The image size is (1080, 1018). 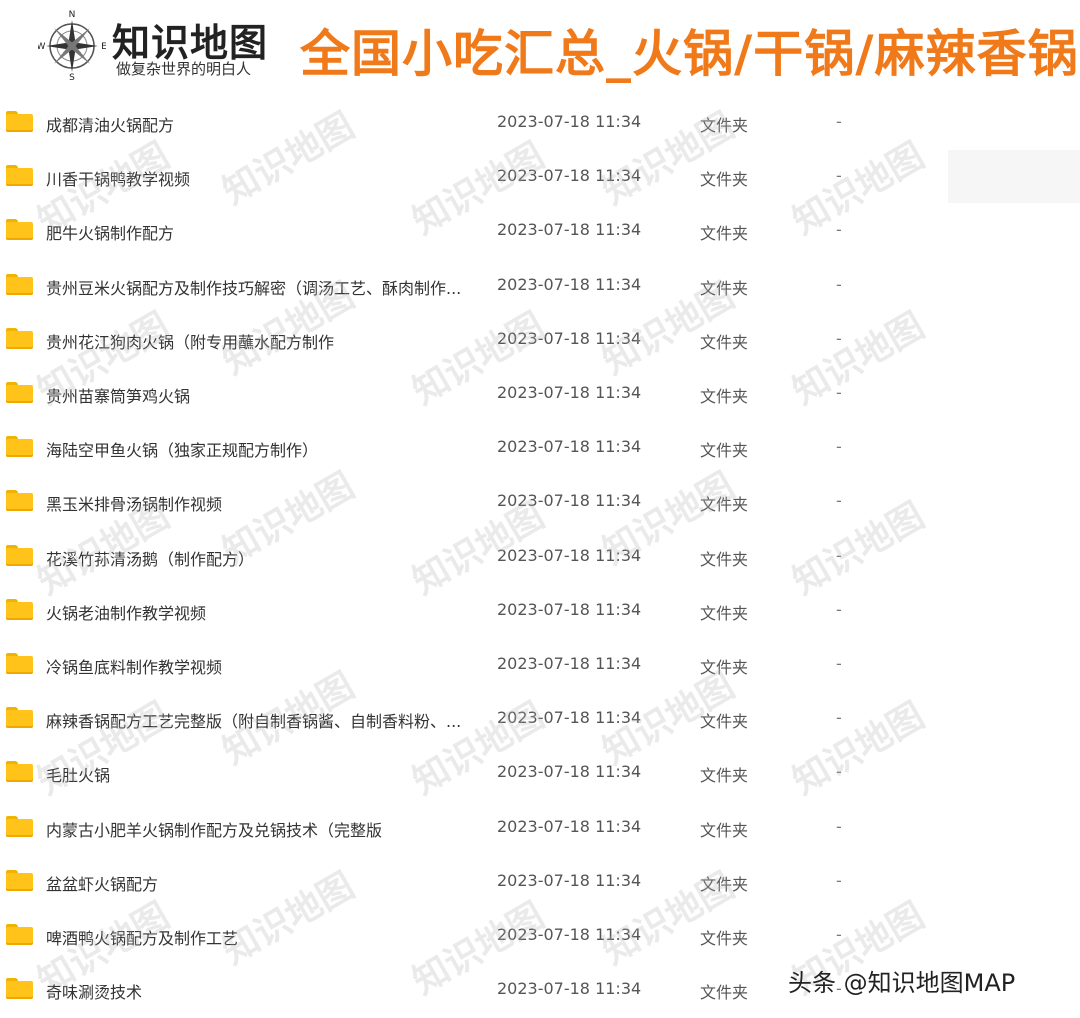 What do you see at coordinates (689, 54) in the screenshot?
I see `banner-title: 全国小吃汇总_火锅/干锅/麻辣香锅` at bounding box center [689, 54].